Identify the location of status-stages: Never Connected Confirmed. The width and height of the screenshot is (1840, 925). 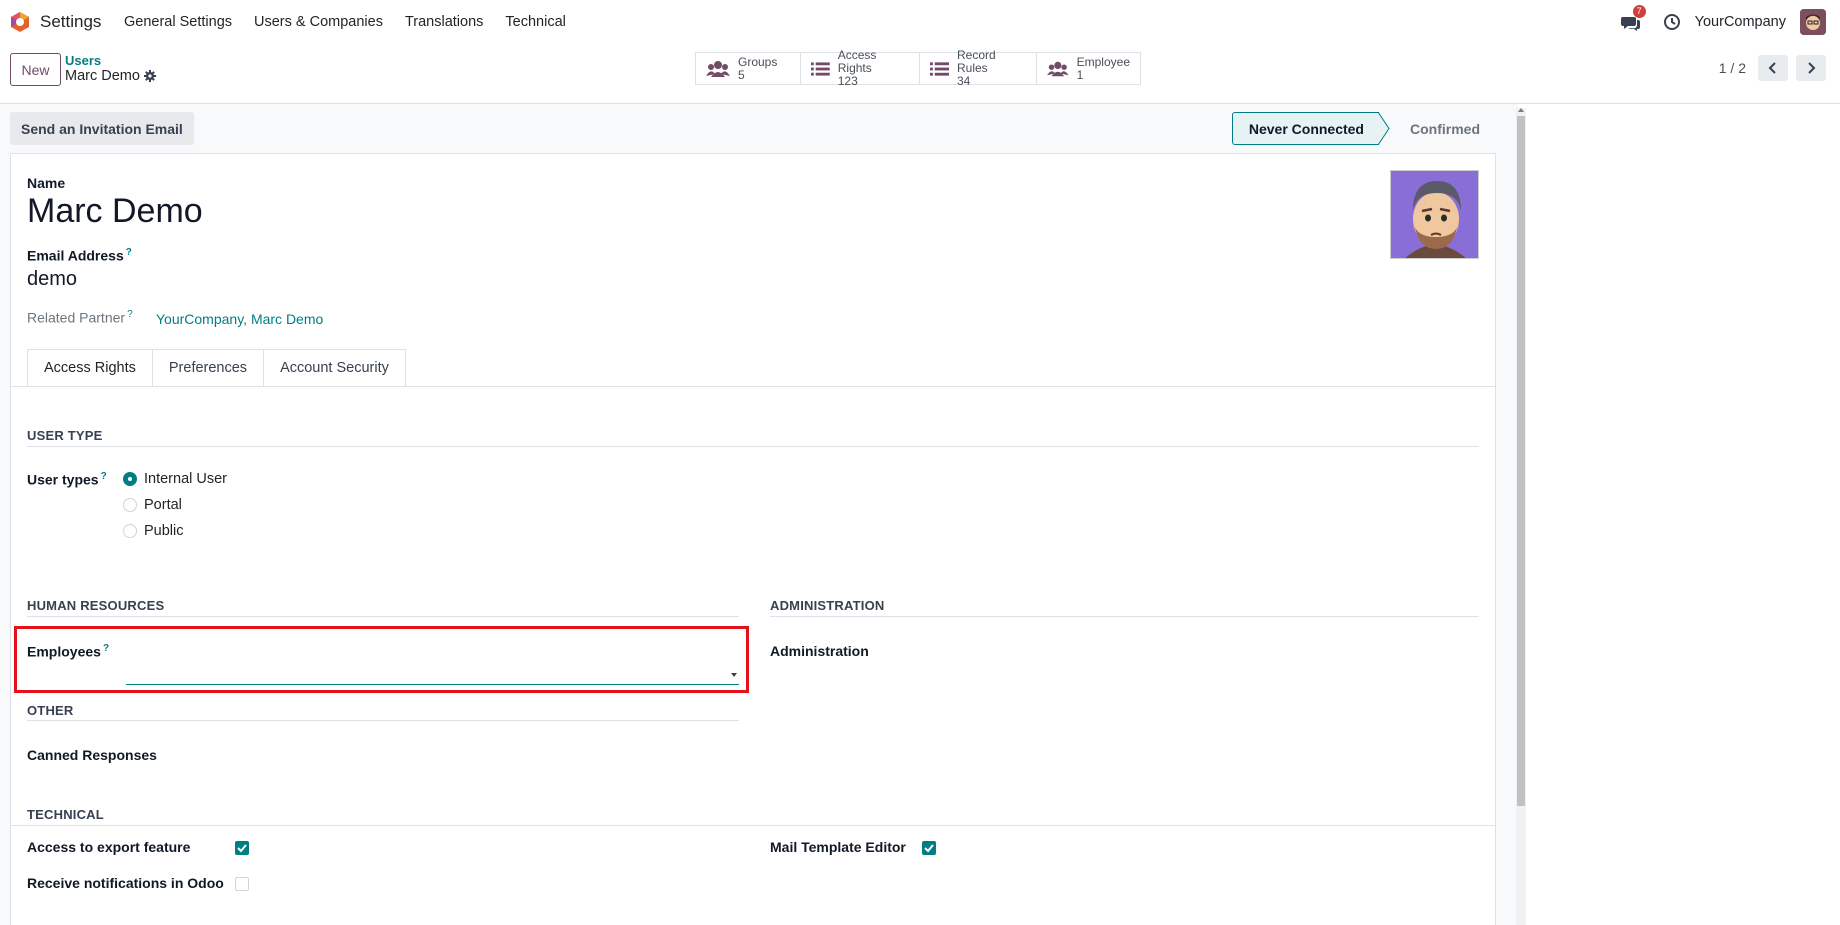
(1363, 128).